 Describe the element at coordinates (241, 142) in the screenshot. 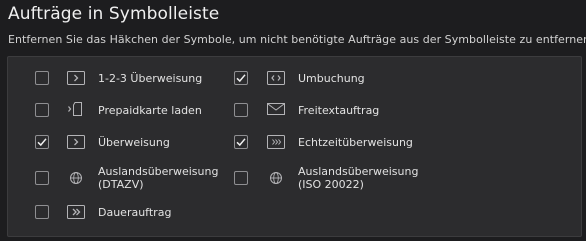

I see `checkbox-echtzeitueberweisung` at that location.